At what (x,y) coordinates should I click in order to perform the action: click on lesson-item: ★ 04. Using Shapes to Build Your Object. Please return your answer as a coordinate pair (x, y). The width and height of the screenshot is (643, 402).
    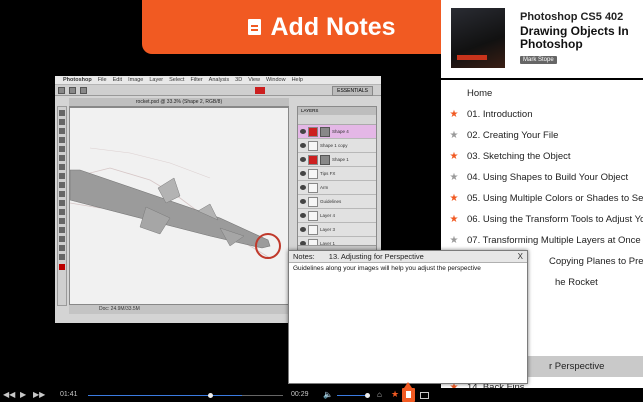
    Looking at the image, I should click on (542, 177).